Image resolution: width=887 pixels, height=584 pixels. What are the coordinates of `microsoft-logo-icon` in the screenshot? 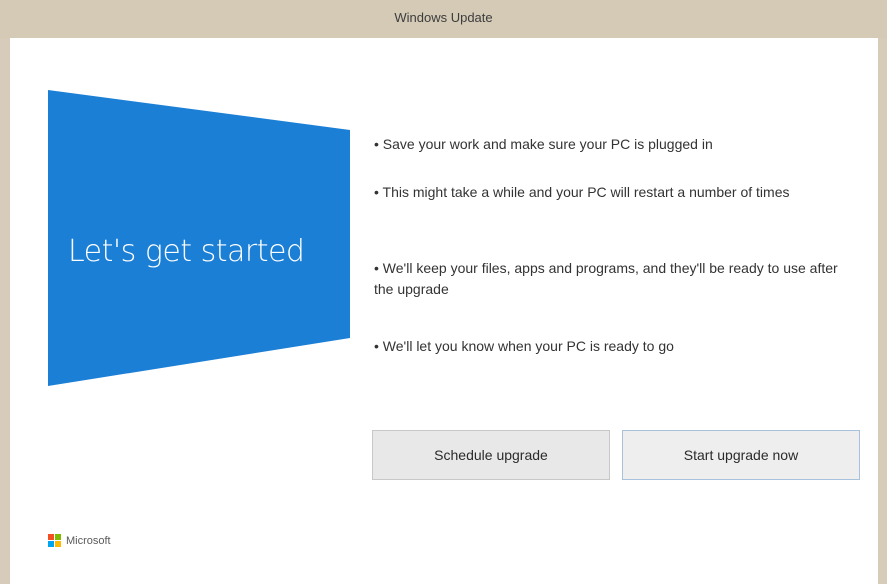 It's located at (55, 541).